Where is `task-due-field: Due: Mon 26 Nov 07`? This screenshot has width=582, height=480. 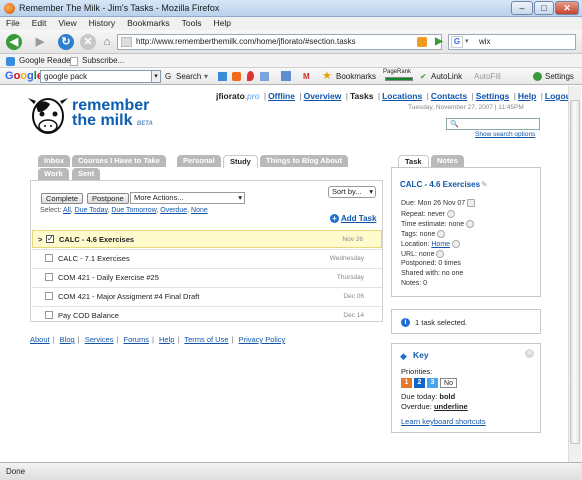
task-due-field: Due: Mon 26 Nov 07 is located at coordinates (438, 203).